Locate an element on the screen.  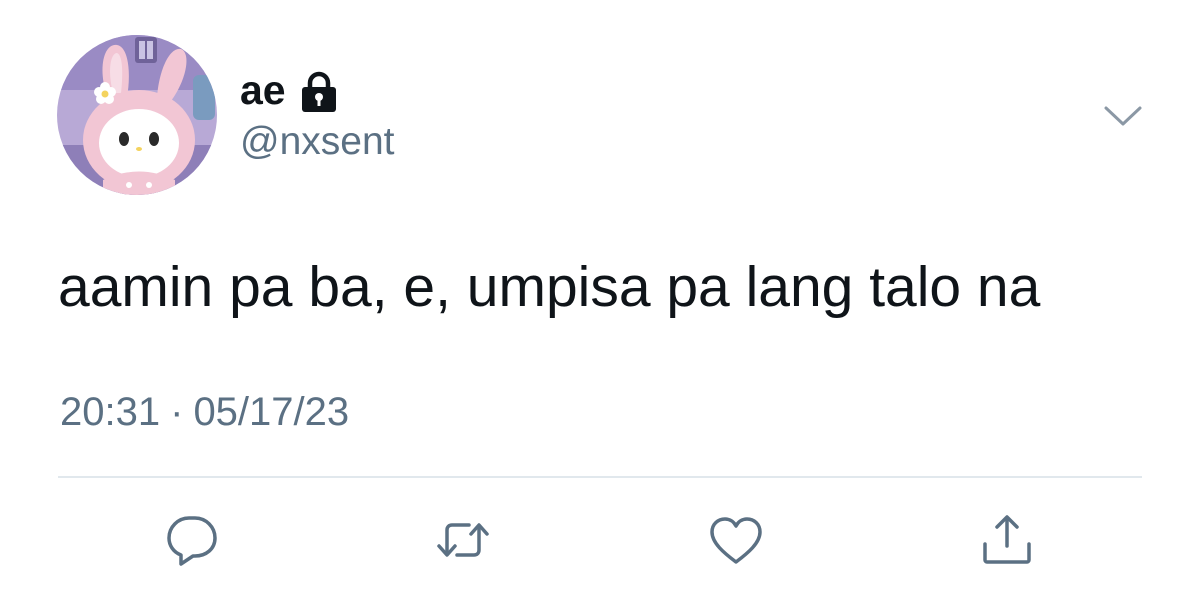
retweet-icon is located at coordinates (463, 540).